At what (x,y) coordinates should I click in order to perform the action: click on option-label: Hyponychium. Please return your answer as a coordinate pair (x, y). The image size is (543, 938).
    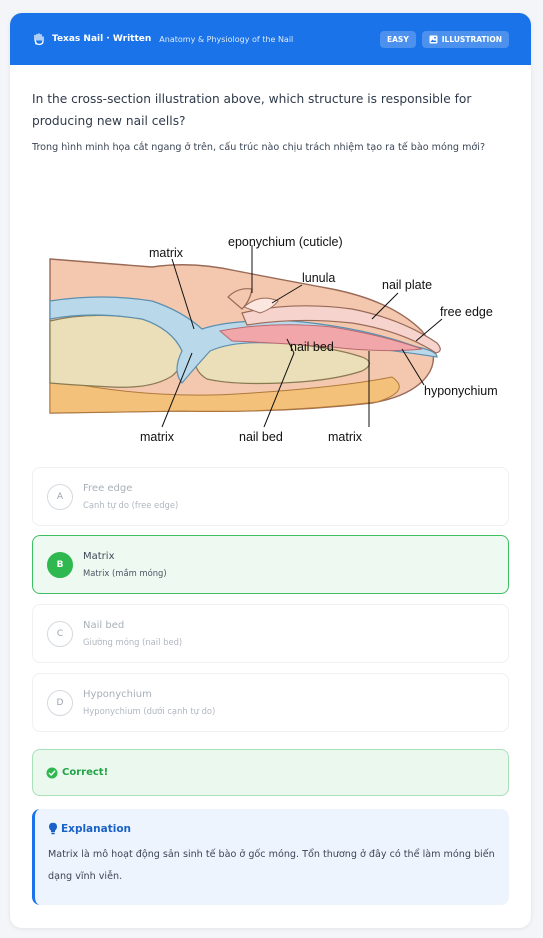
    Looking at the image, I should click on (117, 694).